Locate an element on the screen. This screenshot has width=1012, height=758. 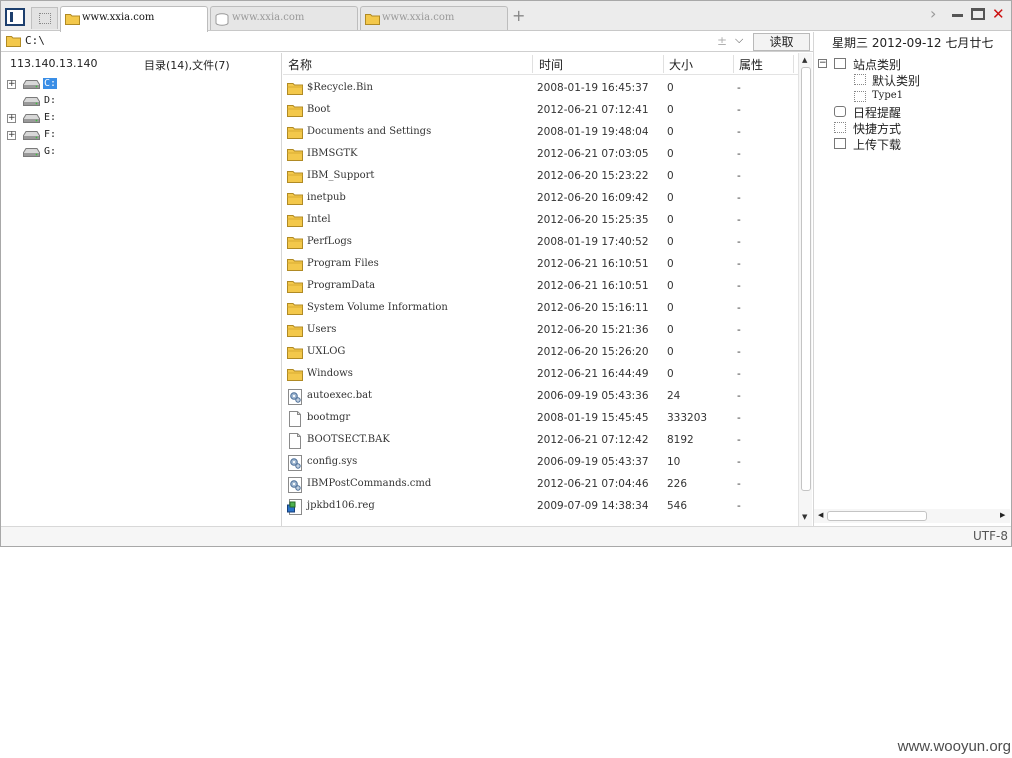
tab-2: www.xxia.com is located at coordinates (284, 18).